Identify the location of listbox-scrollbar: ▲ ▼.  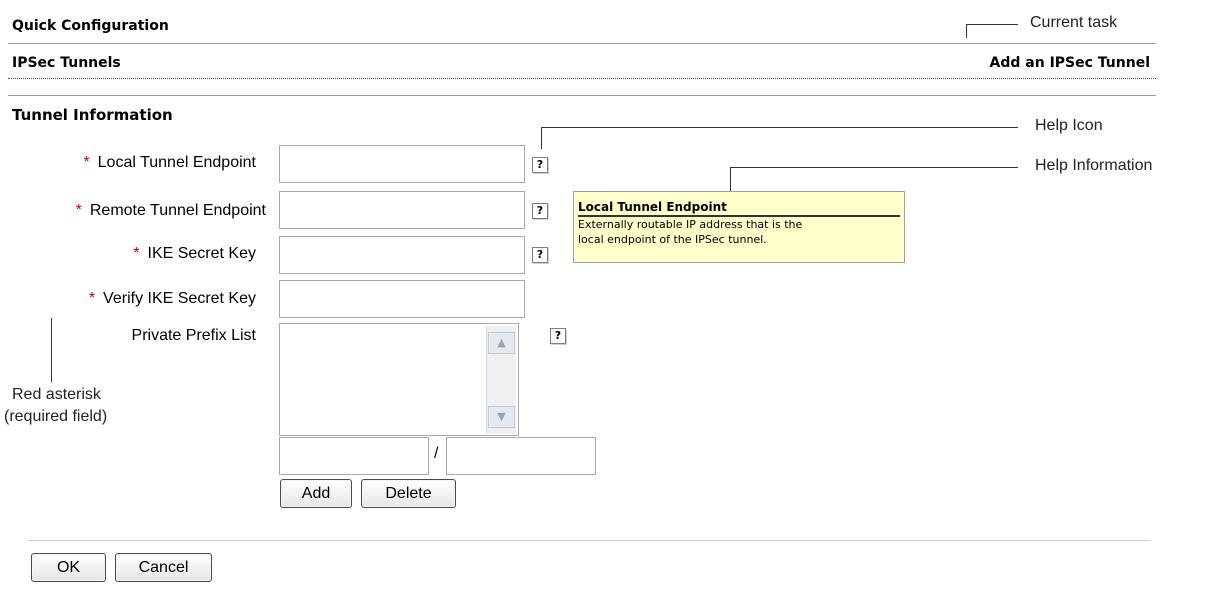
(501, 380).